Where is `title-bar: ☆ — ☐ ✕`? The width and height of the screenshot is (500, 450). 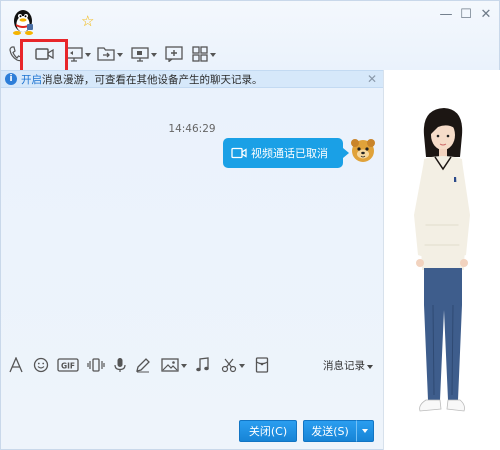
title-bar: ☆ — ☐ ✕ is located at coordinates (250, 19).